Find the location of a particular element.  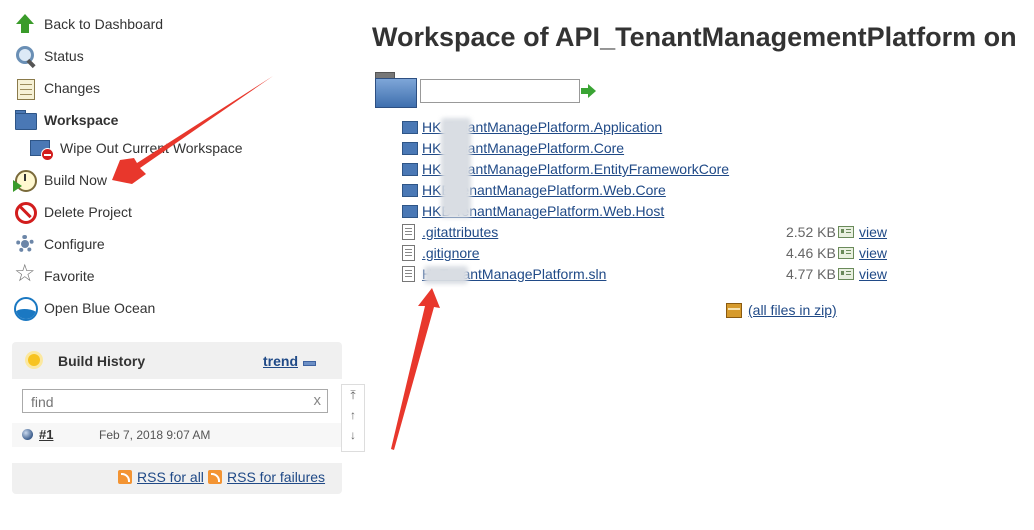

gear-icon is located at coordinates (25, 244).